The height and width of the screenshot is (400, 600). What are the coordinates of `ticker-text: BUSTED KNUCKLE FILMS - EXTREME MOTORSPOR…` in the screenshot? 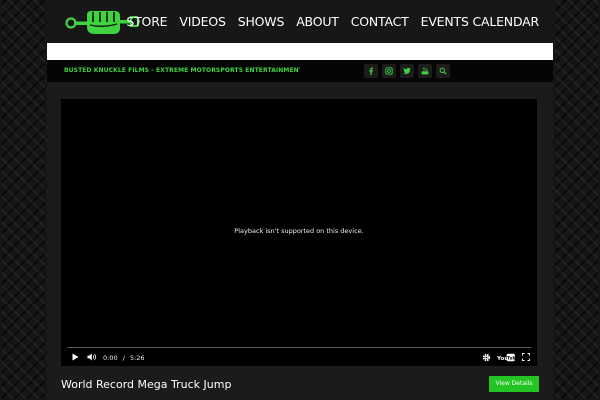 It's located at (182, 70).